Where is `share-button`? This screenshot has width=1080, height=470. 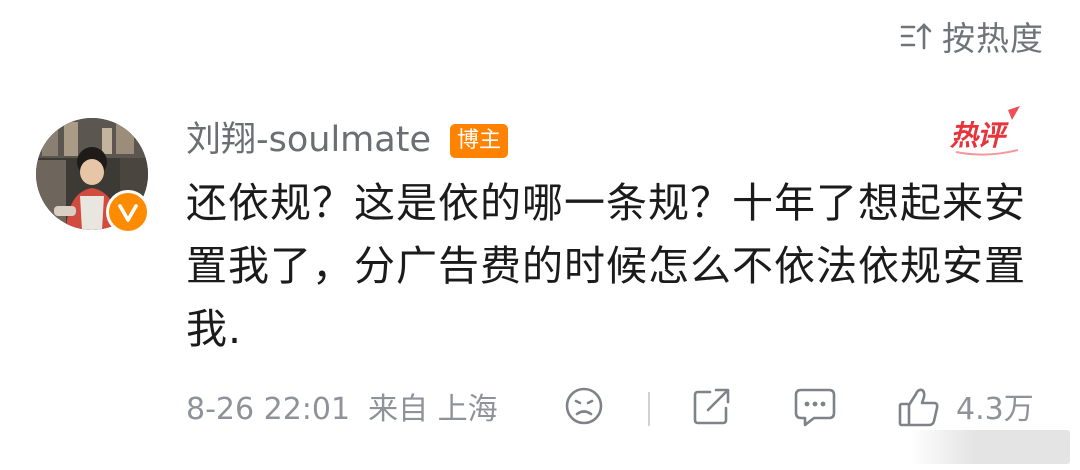
share-button is located at coordinates (712, 408).